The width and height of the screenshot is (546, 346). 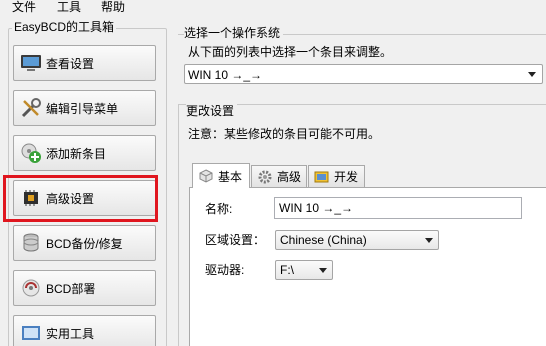 I want to click on tab-developer: 开发, so click(x=336, y=176).